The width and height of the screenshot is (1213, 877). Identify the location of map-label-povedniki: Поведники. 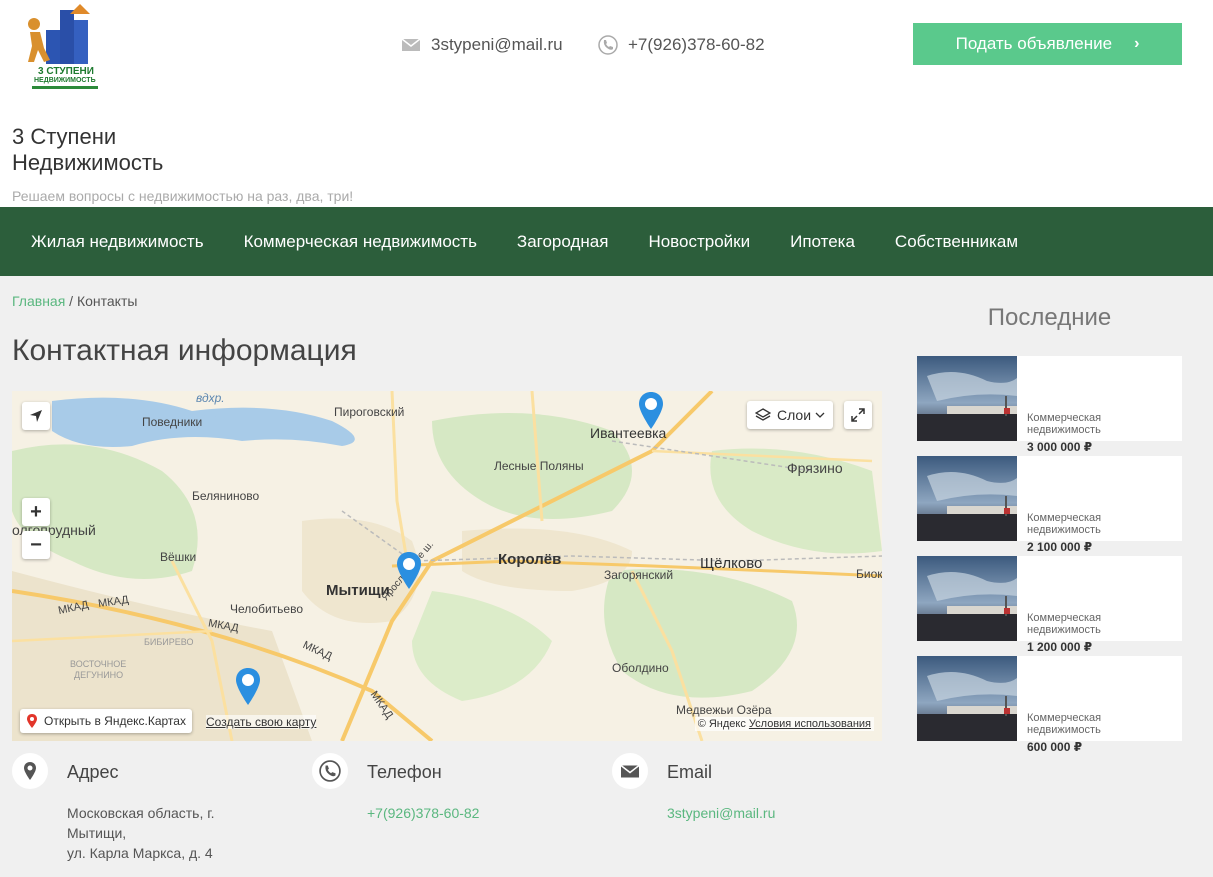
(172, 422).